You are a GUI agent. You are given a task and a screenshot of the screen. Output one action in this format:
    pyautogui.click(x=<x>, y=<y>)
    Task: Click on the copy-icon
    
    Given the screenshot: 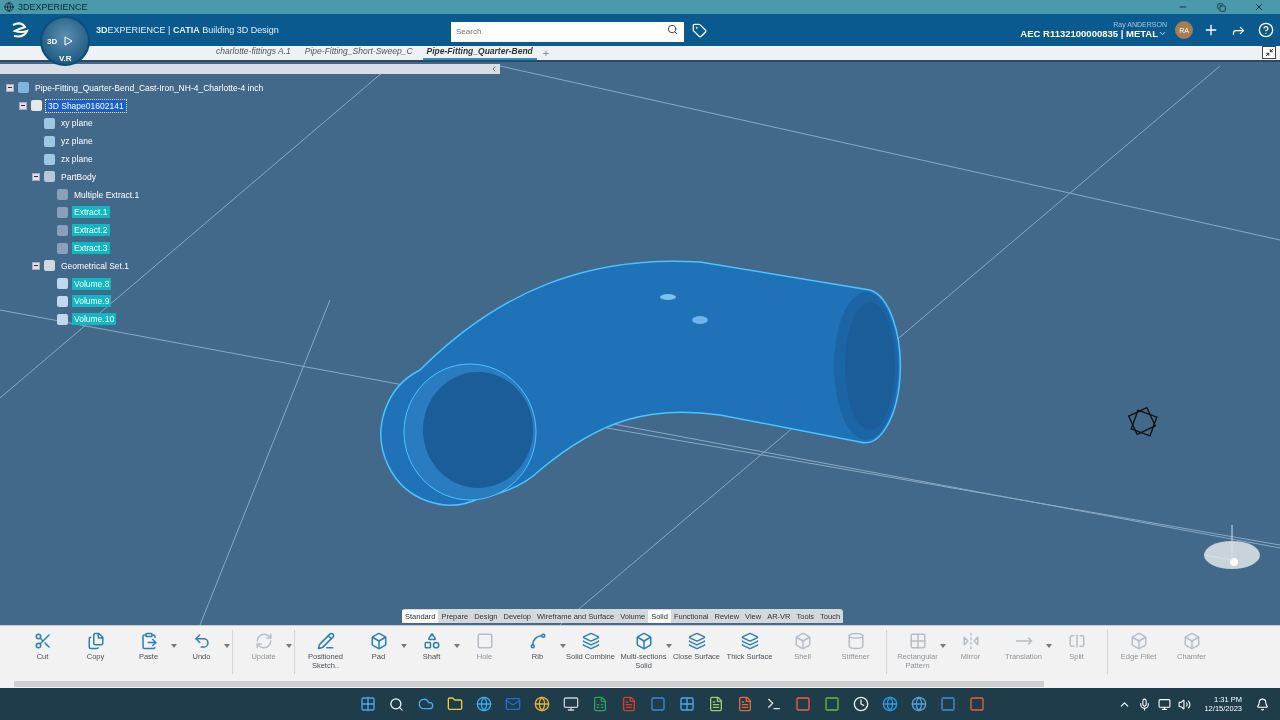 What is the action you would take?
    pyautogui.click(x=95, y=641)
    